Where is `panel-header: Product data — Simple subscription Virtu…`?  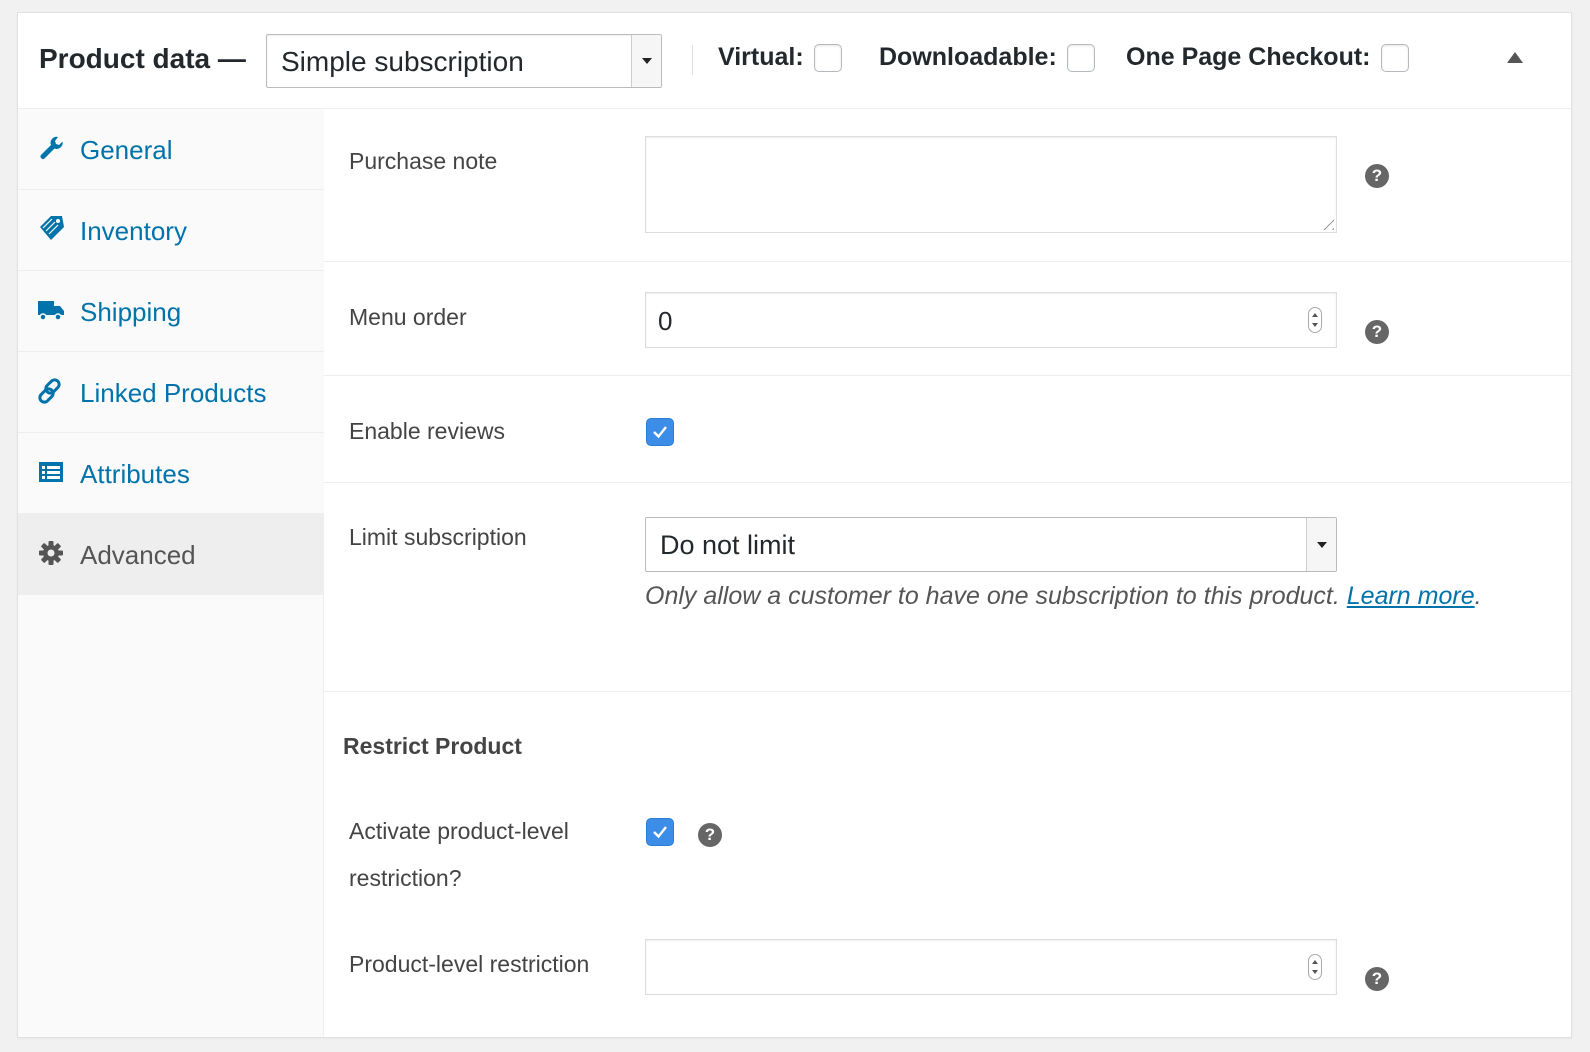 panel-header: Product data — Simple subscription Virtu… is located at coordinates (794, 61).